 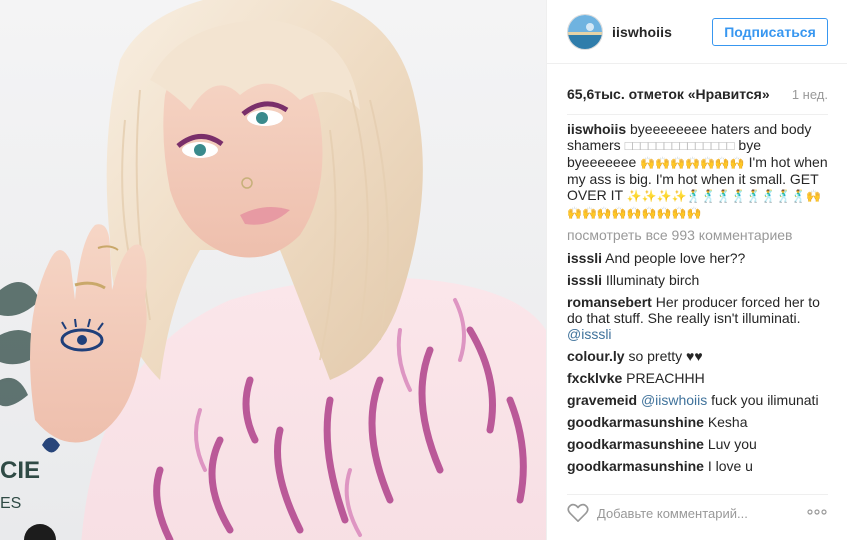 I want to click on comment-text: Kesha, so click(x=727, y=422).